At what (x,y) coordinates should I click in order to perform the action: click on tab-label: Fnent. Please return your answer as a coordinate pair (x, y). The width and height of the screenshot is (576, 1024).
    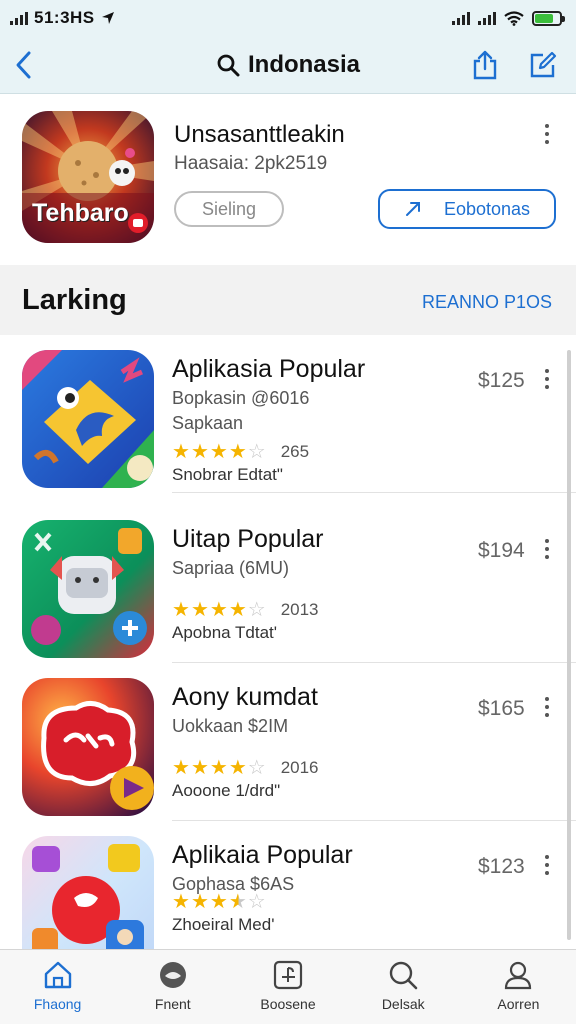
    Looking at the image, I should click on (172, 1004).